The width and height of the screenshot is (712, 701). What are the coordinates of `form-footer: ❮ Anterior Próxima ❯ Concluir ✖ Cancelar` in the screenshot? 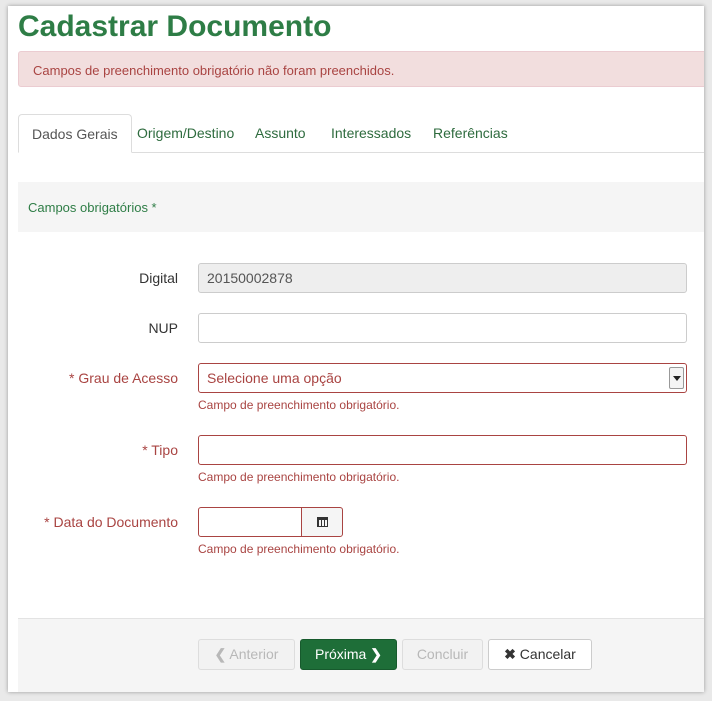 It's located at (361, 655).